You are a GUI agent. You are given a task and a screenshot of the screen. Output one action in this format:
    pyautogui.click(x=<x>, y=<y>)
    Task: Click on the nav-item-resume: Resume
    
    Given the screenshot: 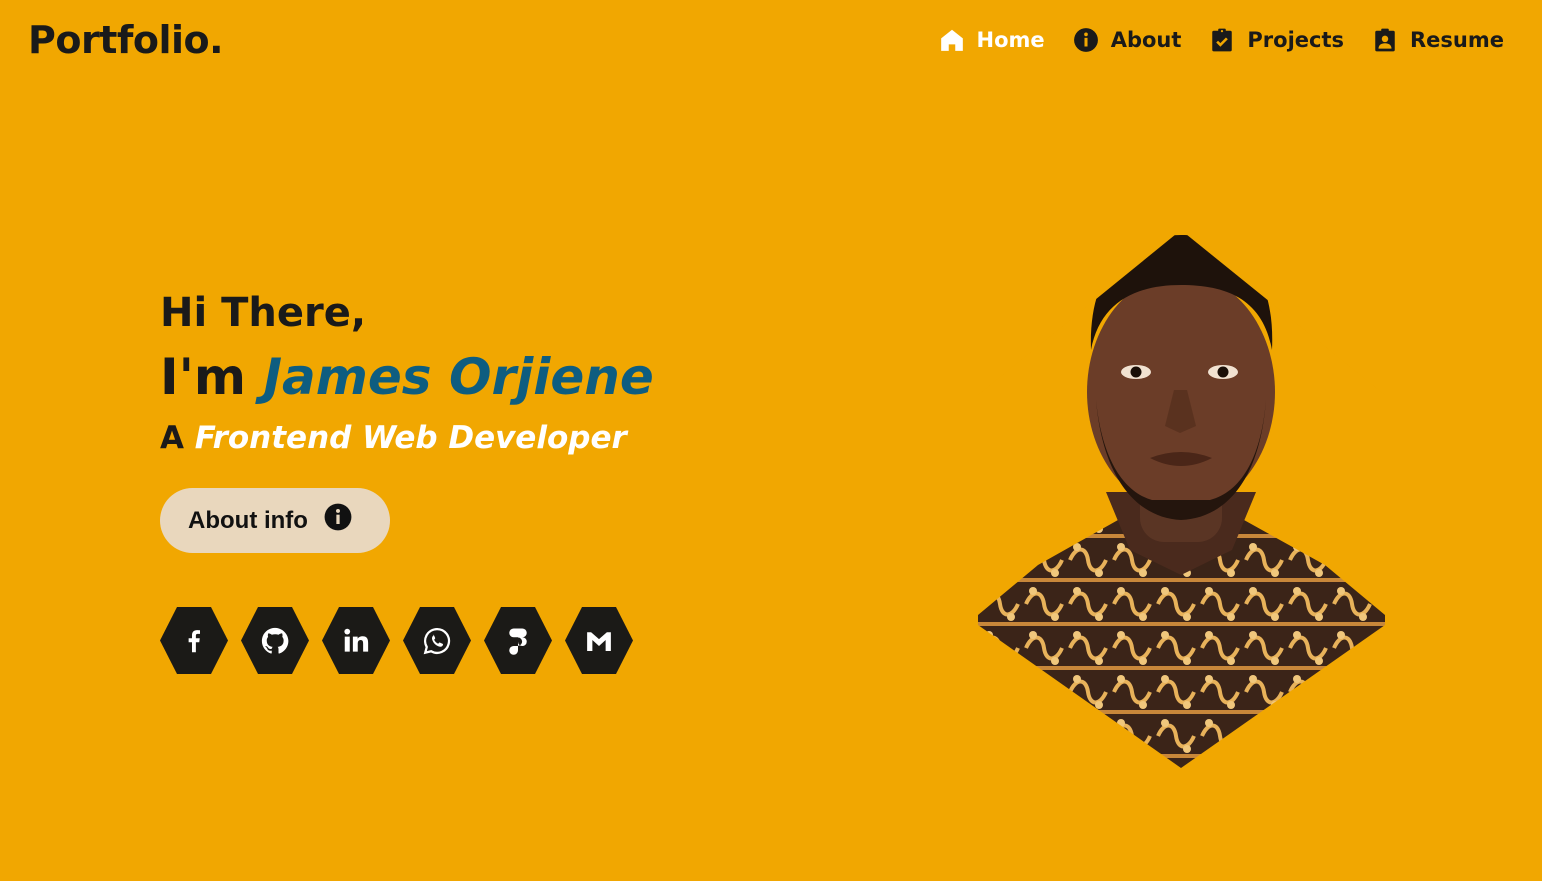 What is the action you would take?
    pyautogui.click(x=1438, y=40)
    